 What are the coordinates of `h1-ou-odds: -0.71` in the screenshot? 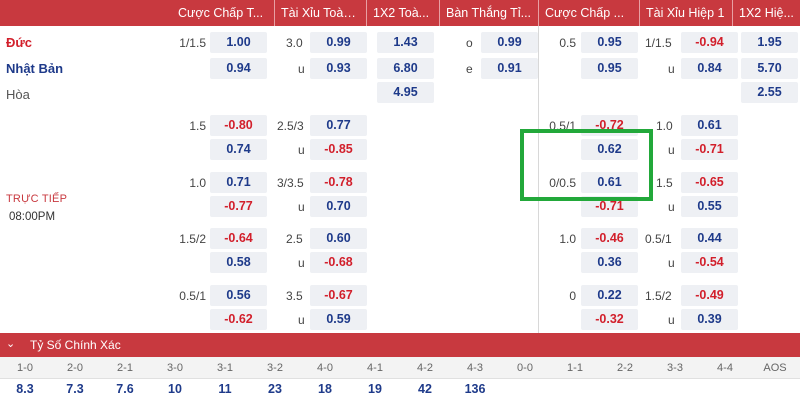 It's located at (709, 149).